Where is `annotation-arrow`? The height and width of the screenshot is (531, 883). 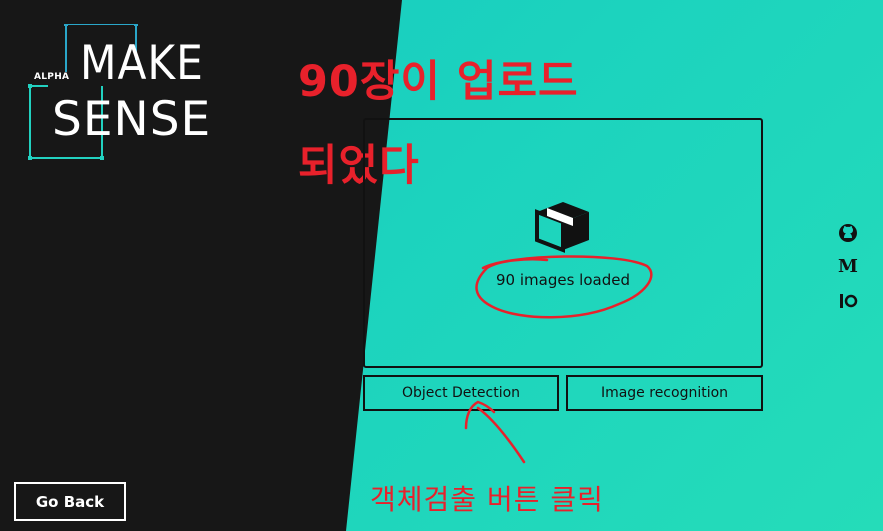
annotation-arrow is located at coordinates (495, 432).